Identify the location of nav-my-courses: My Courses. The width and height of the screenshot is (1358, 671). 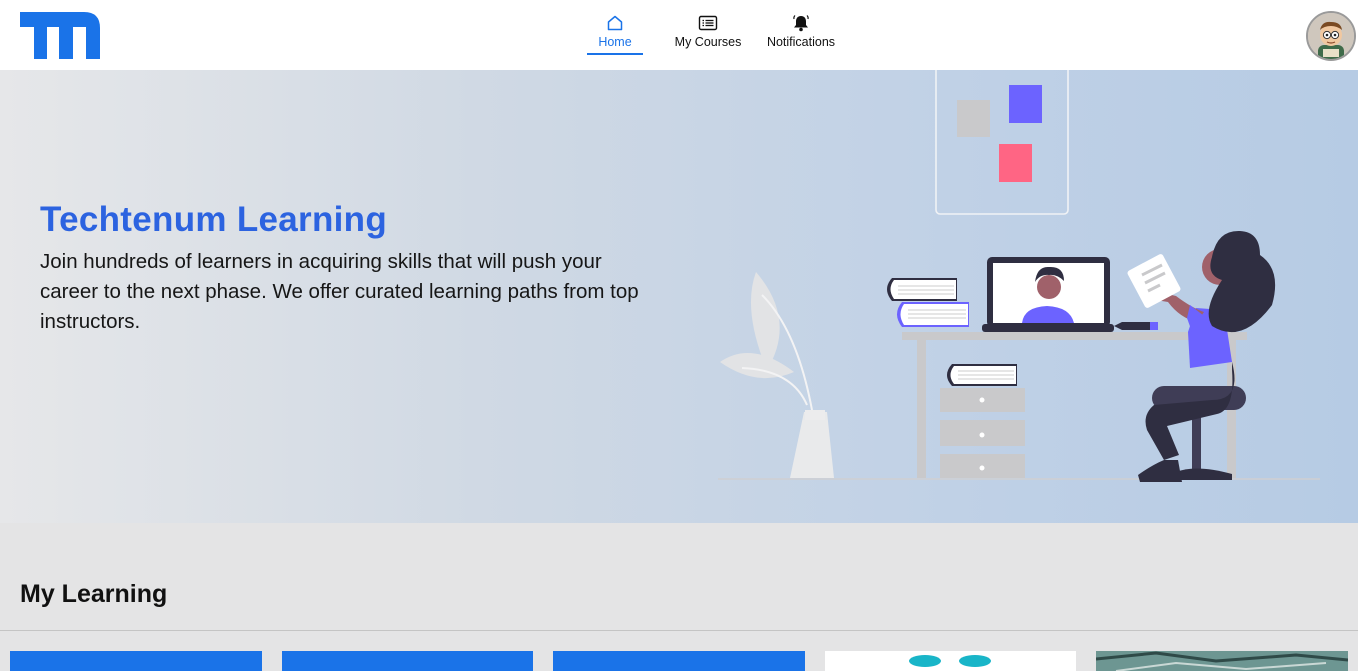
(708, 35).